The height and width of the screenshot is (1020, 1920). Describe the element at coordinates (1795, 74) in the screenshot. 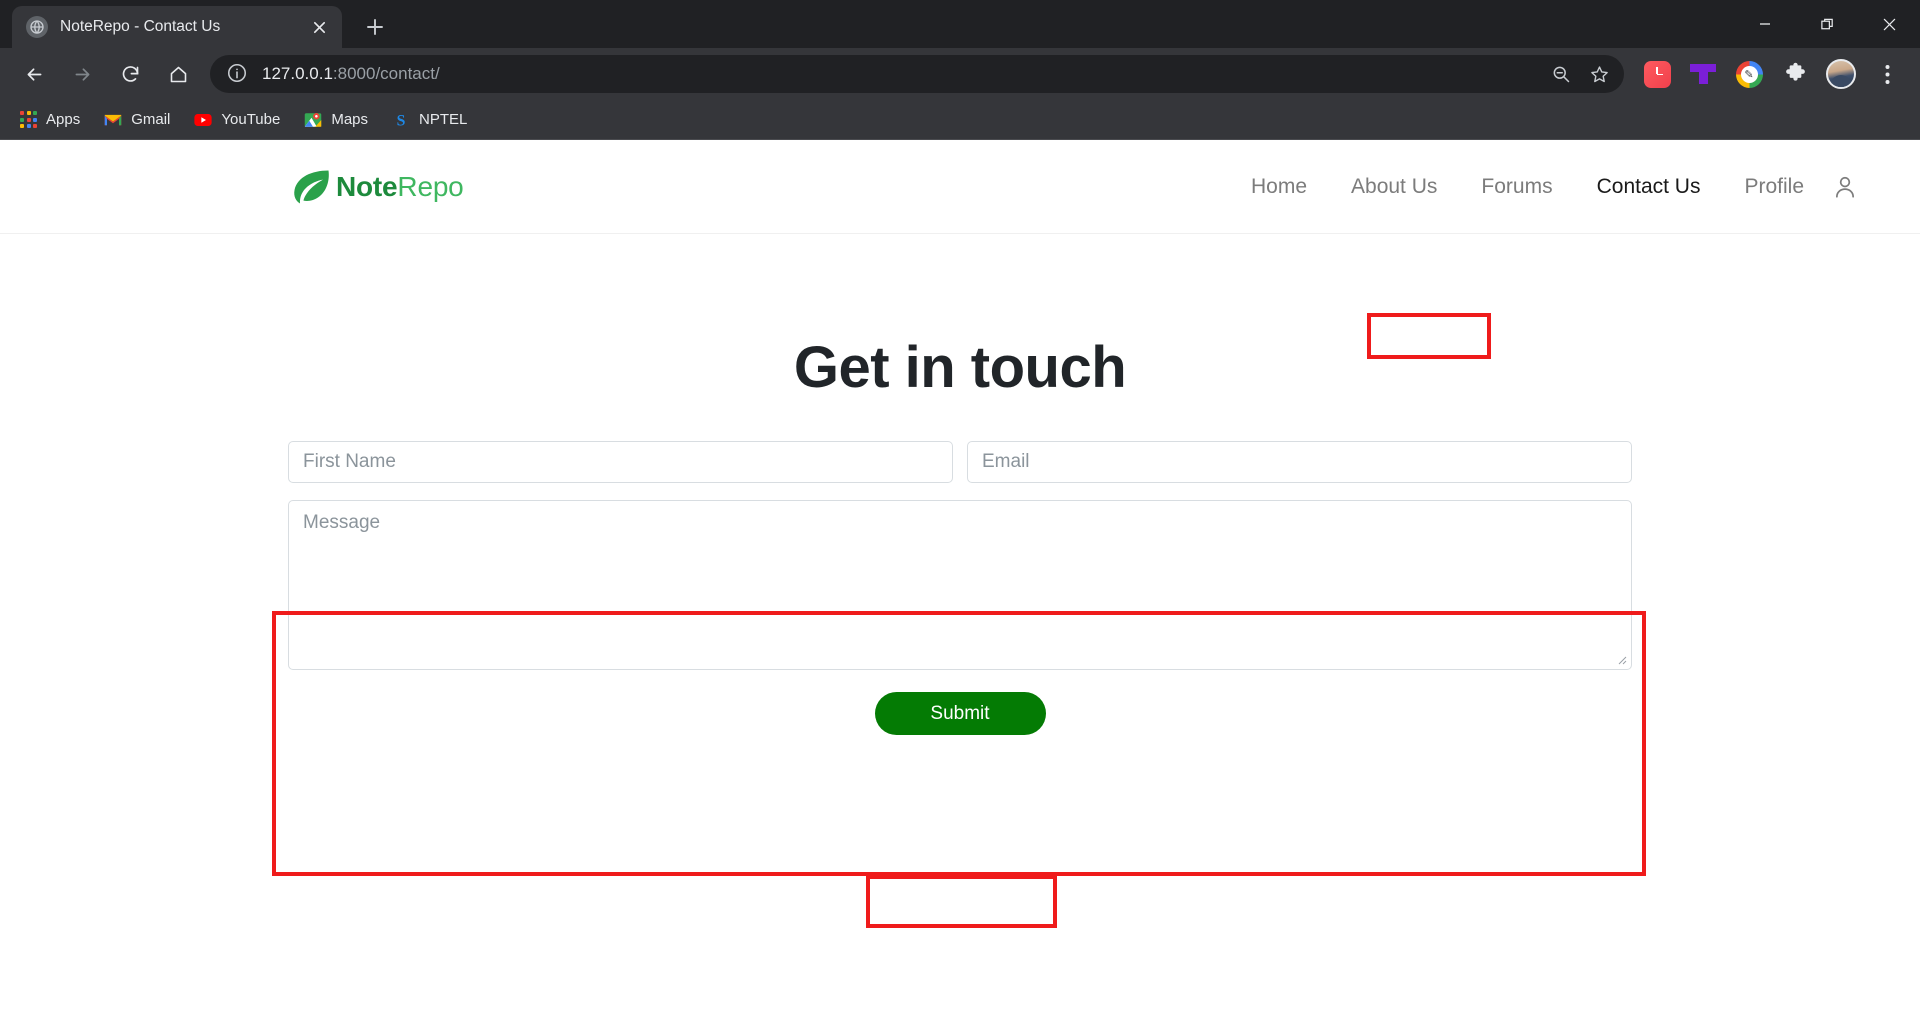

I see `puzzle-piece-icon` at that location.